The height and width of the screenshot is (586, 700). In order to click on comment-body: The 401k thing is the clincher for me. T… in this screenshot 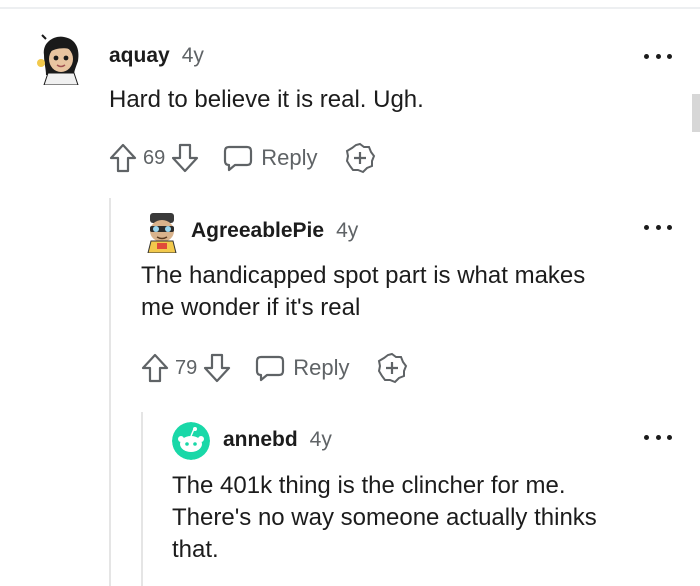, I will do `click(384, 517)`.